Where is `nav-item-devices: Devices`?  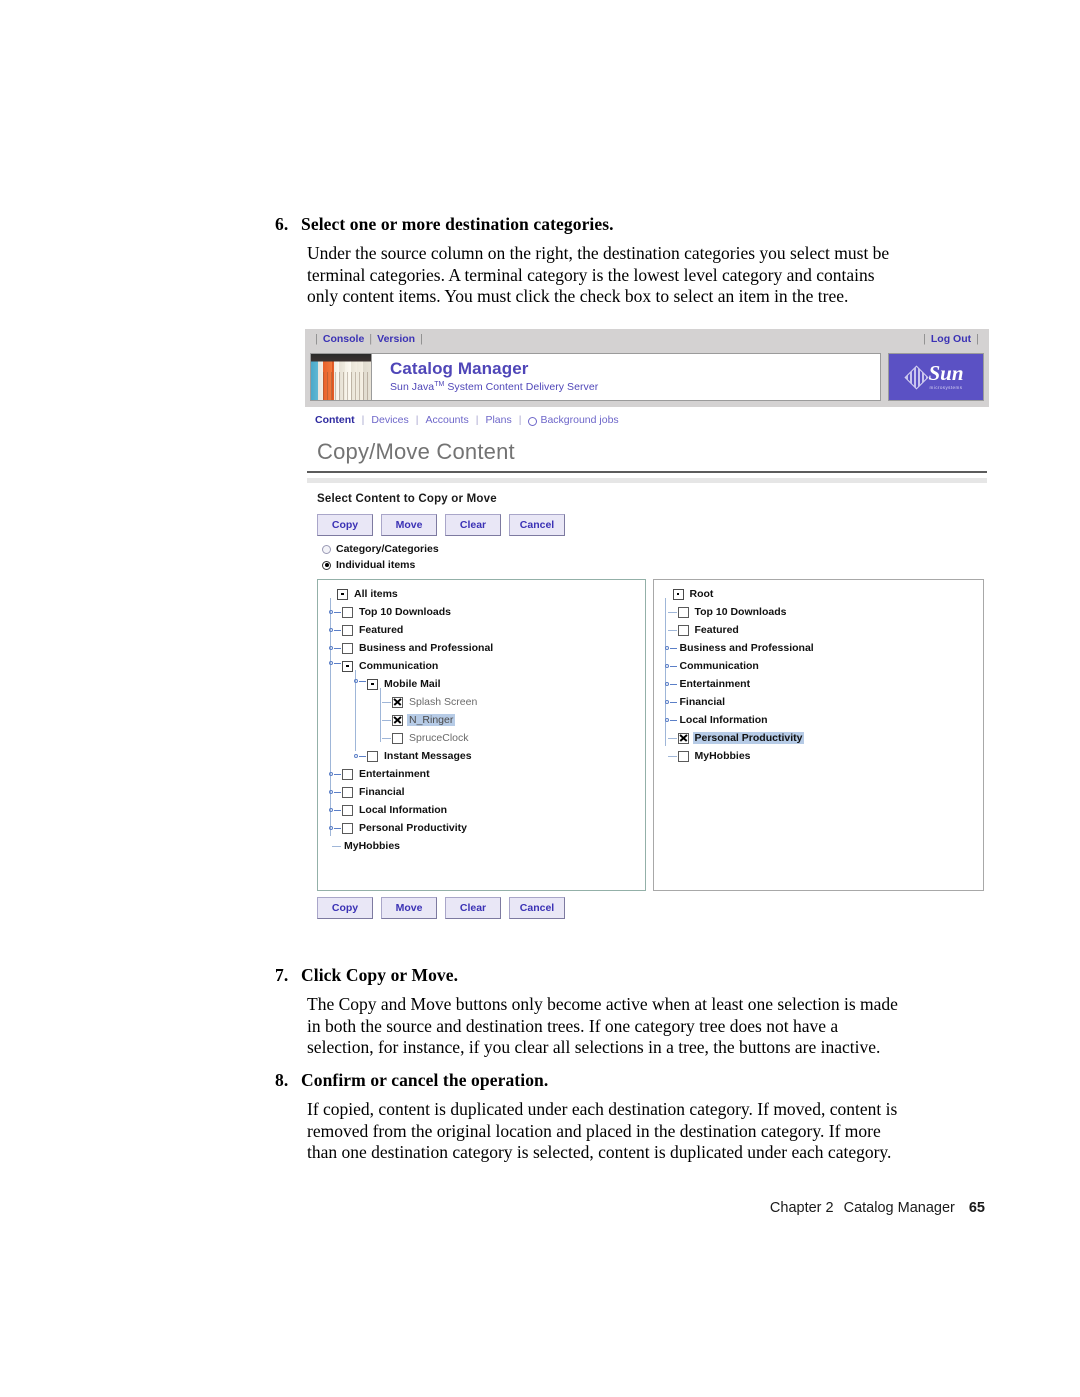
nav-item-devices: Devices is located at coordinates (389, 420).